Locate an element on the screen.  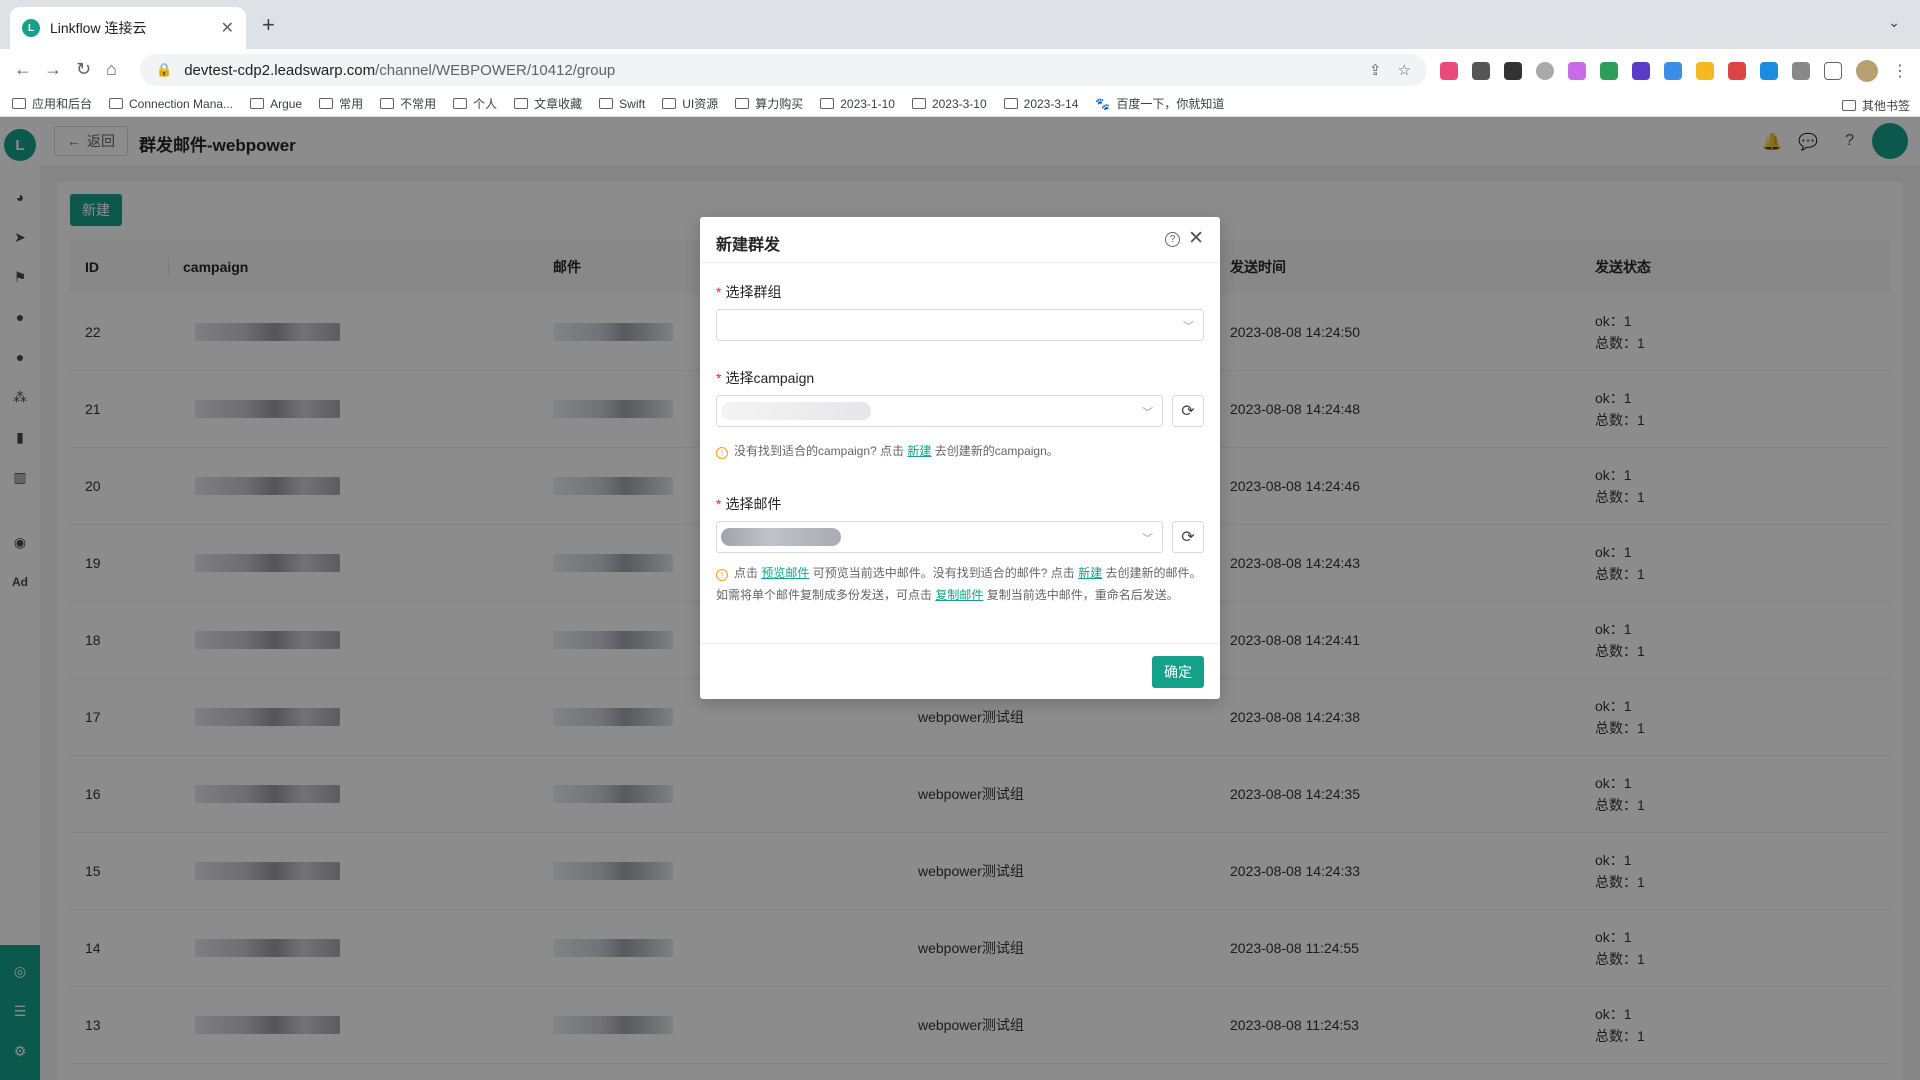
modal-footer: 确定 is located at coordinates (960, 671).